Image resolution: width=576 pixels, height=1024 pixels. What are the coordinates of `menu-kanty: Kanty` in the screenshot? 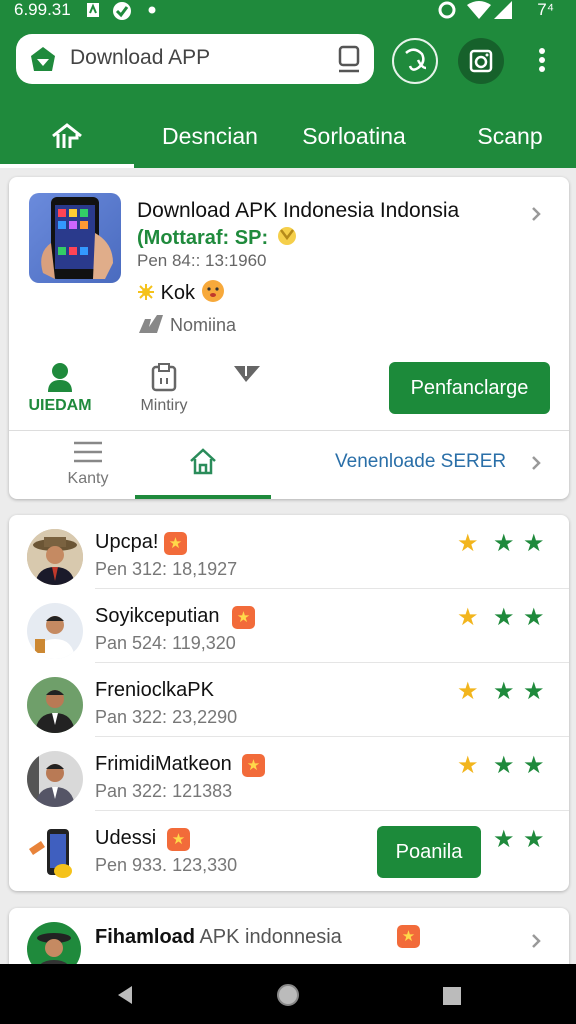 It's located at (88, 463).